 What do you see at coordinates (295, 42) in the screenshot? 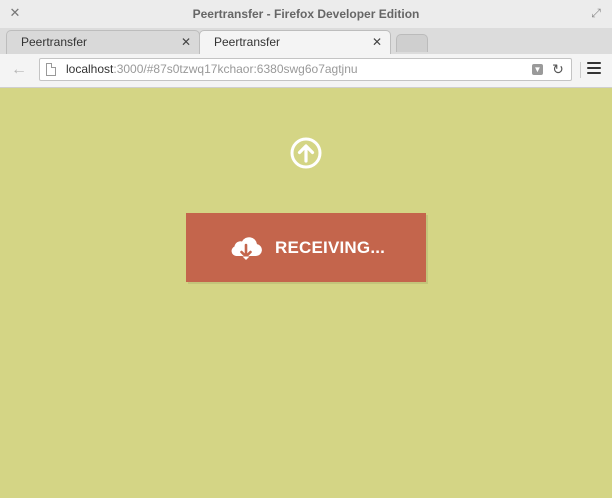
I see `tab-peertransfer-2: Peertransfer ✕` at bounding box center [295, 42].